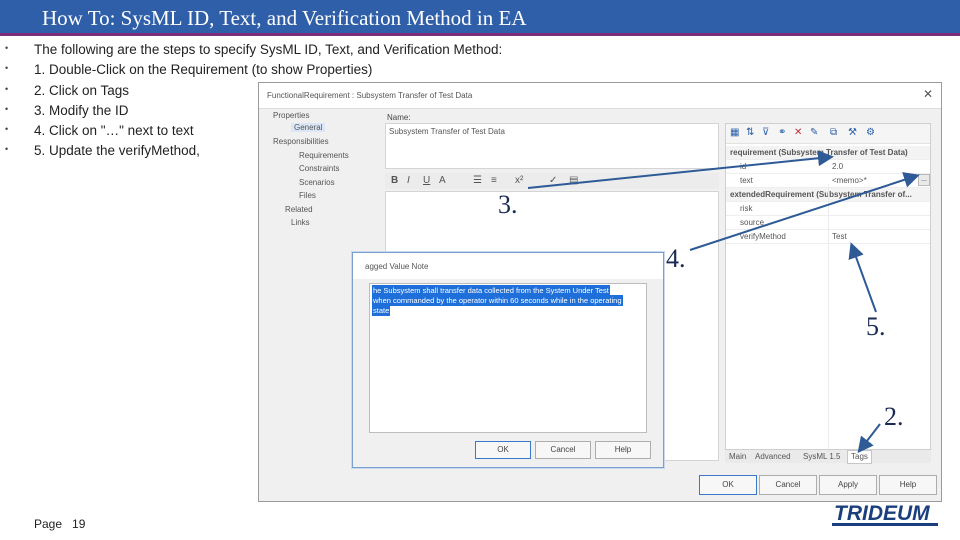 The height and width of the screenshot is (540, 960). What do you see at coordinates (680, 169) in the screenshot?
I see `arrow-step3` at bounding box center [680, 169].